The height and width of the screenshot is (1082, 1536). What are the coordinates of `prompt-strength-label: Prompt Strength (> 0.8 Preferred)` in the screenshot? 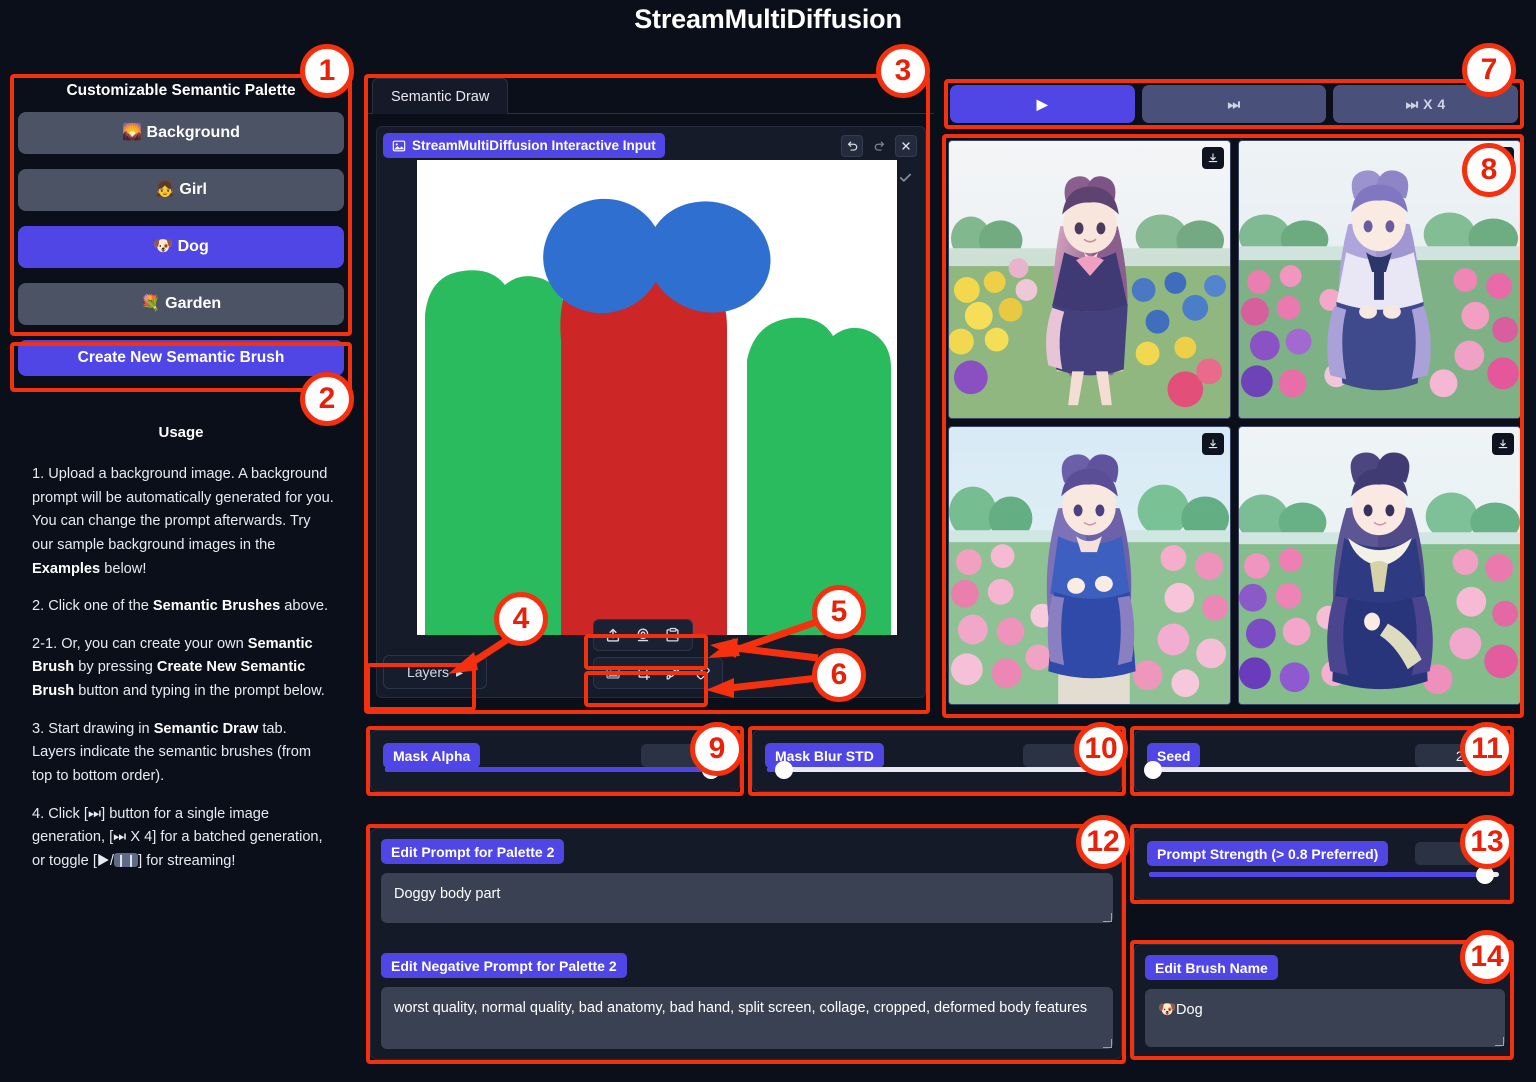 It's located at (1268, 853).